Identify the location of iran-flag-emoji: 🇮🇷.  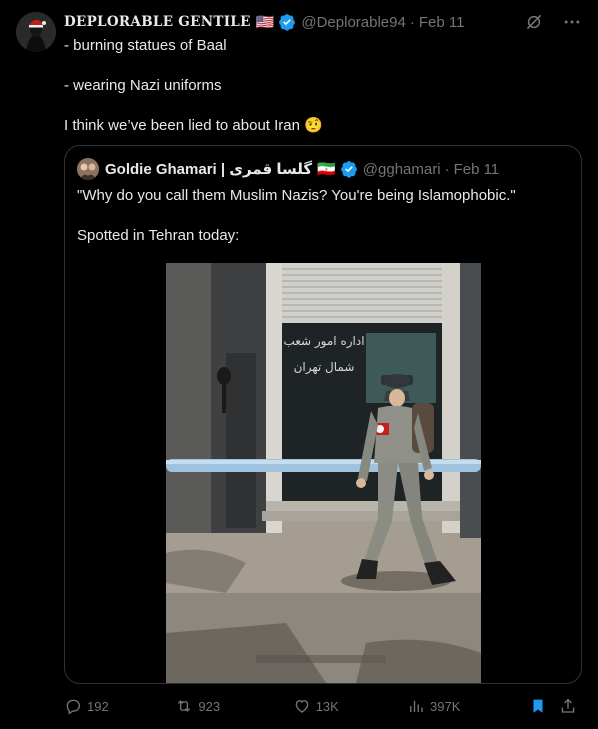
(326, 169).